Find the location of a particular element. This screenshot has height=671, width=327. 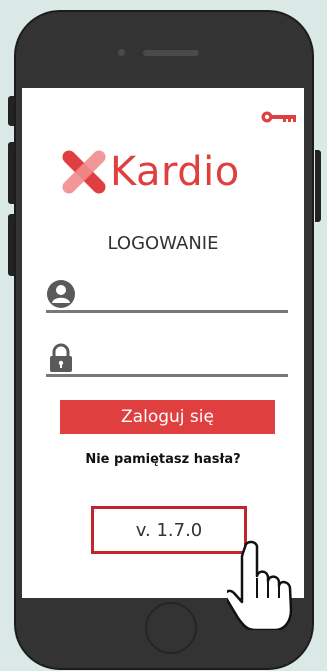

password-input is located at coordinates (184, 358).